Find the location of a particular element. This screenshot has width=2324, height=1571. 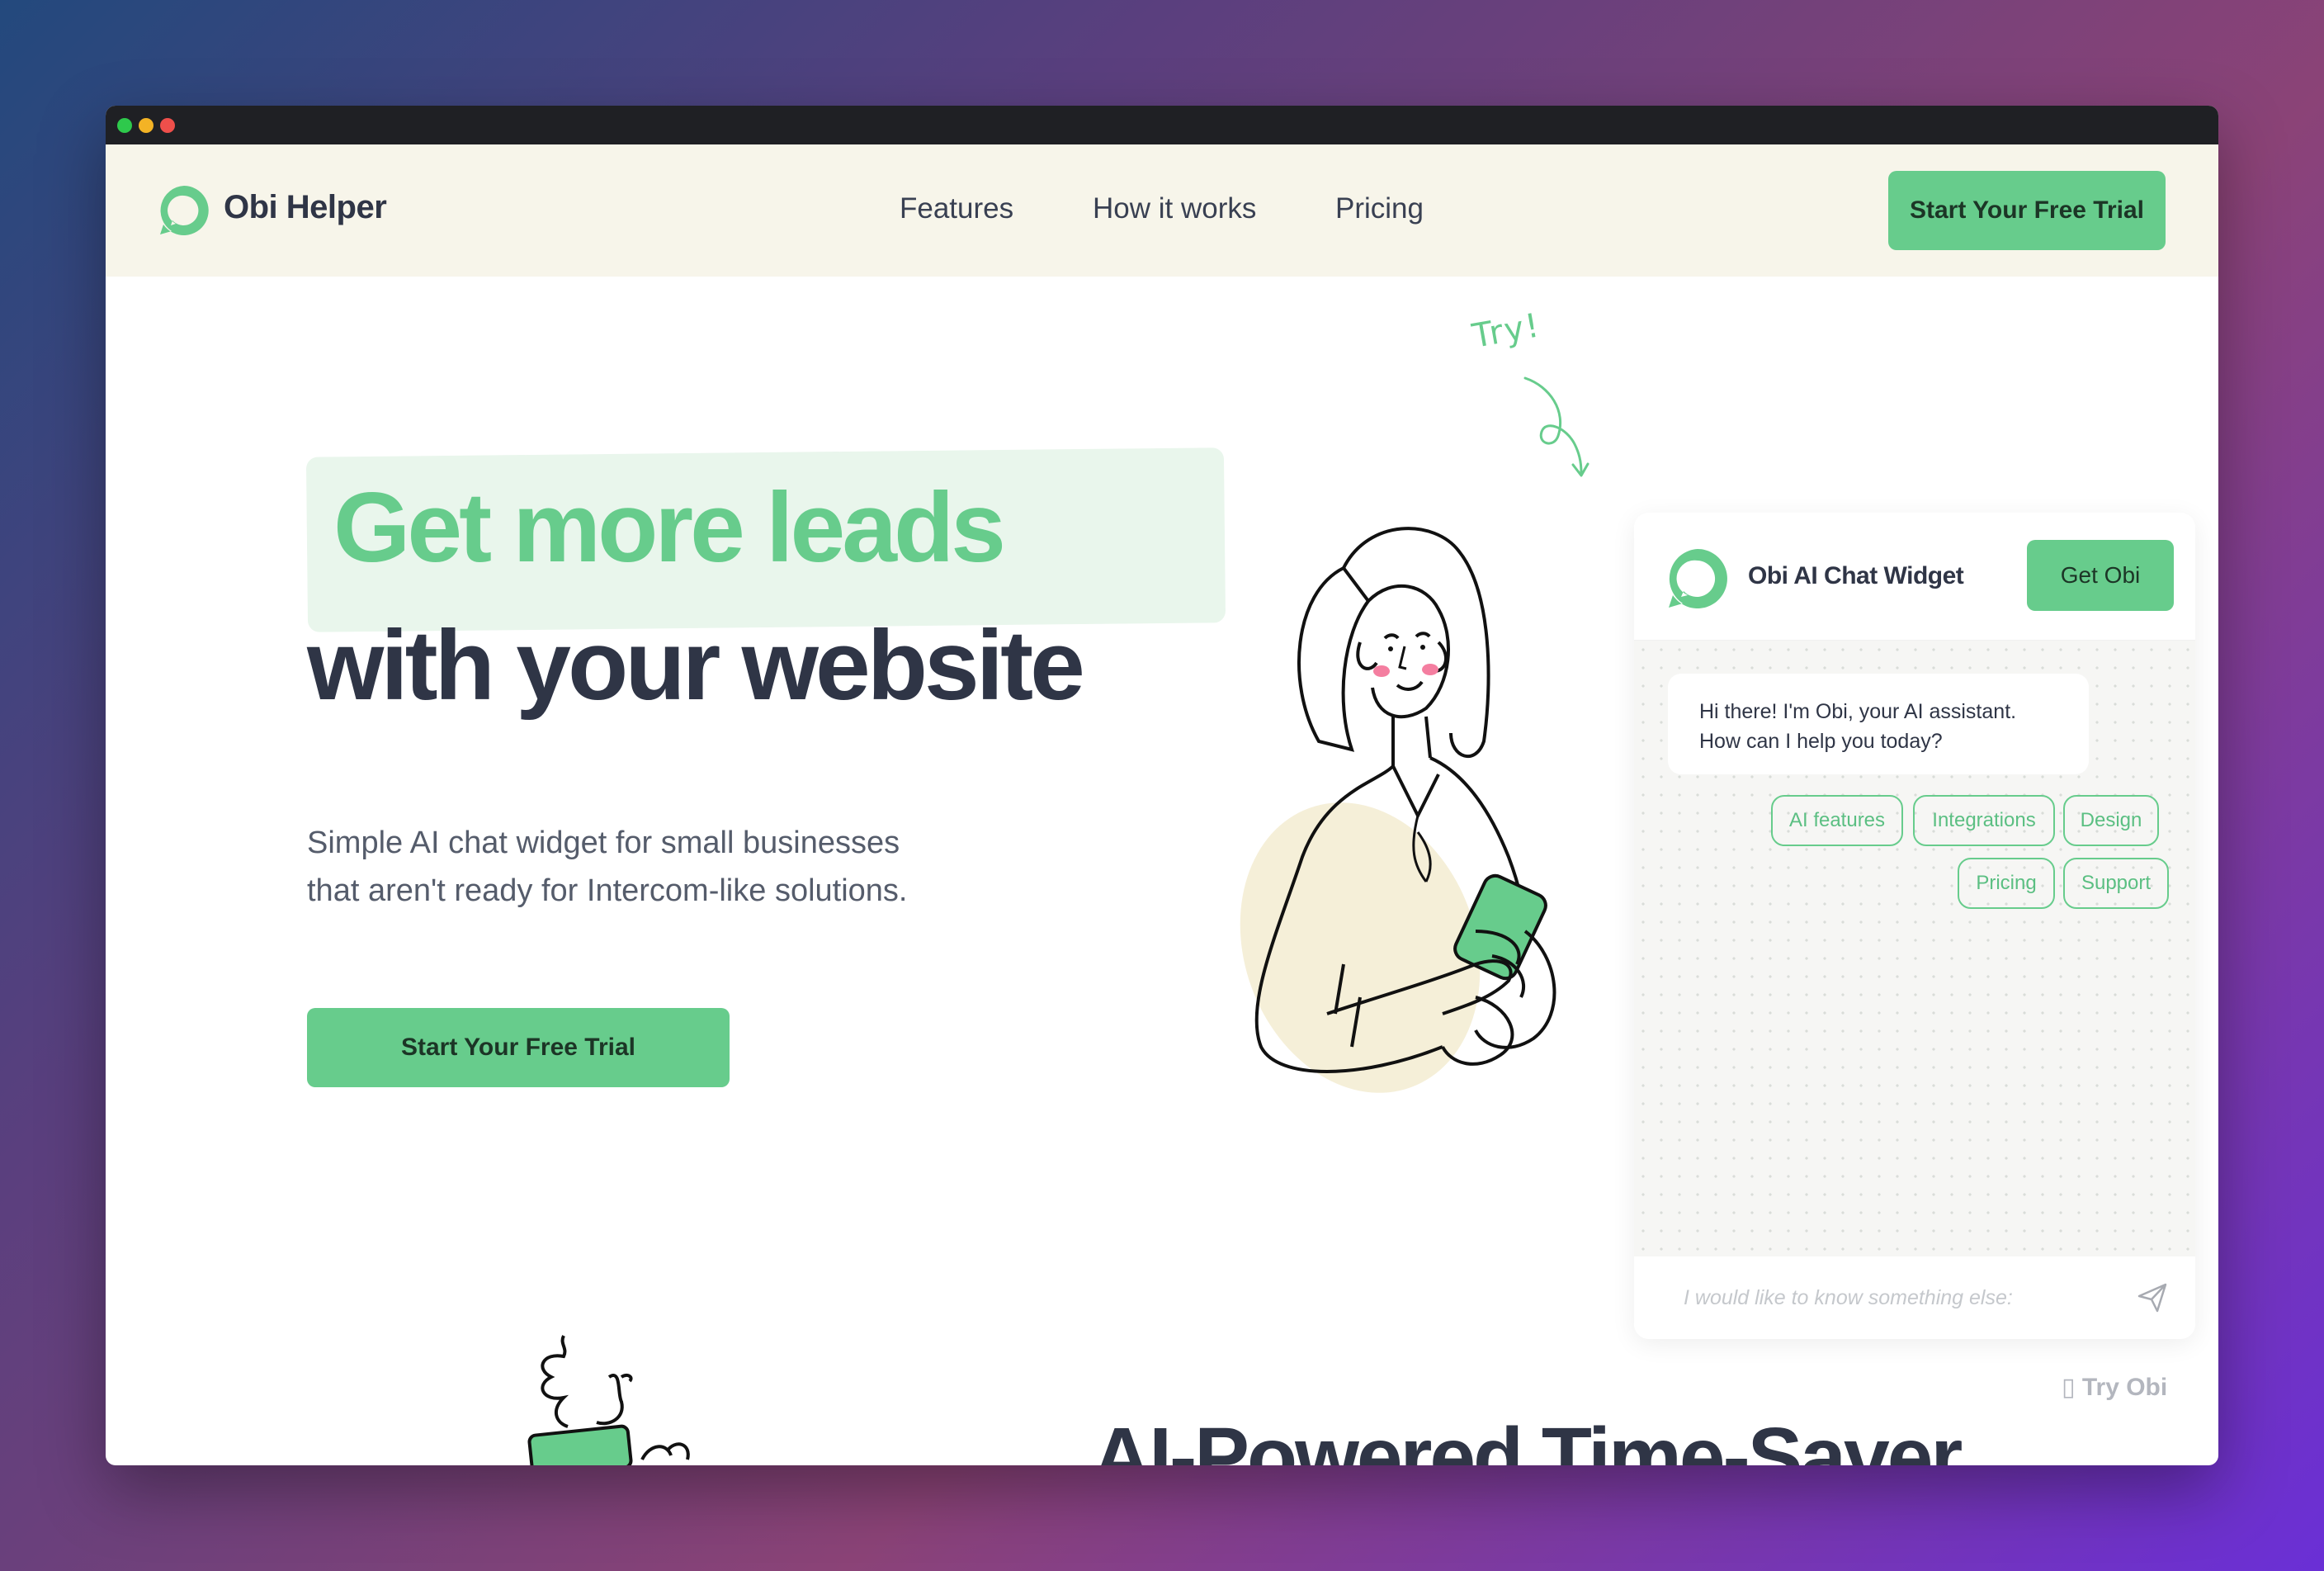

hero-headline-rest: with your website is located at coordinates (696, 665).